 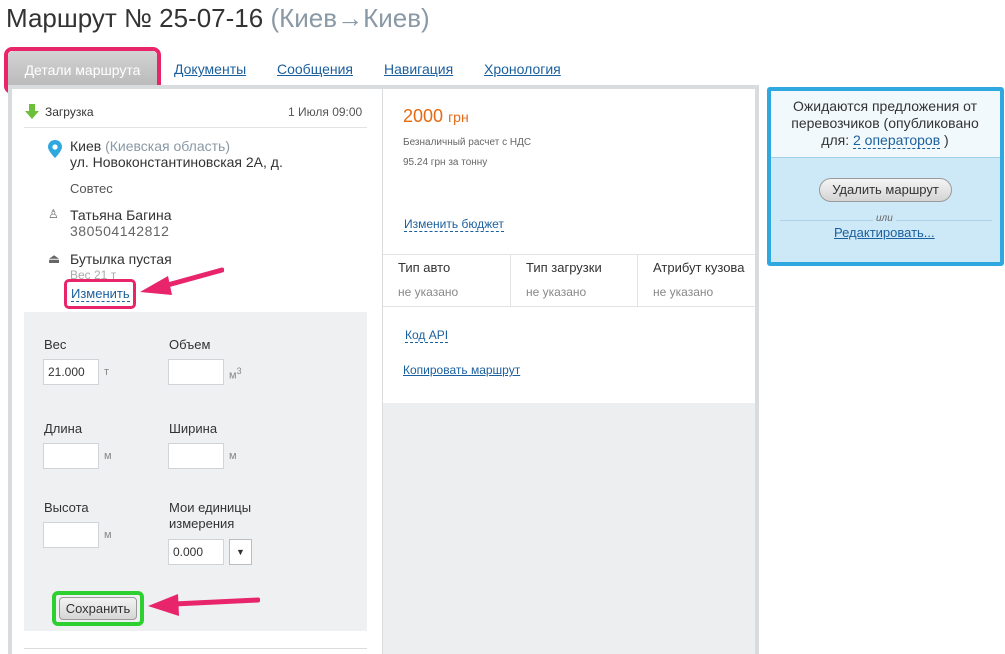 What do you see at coordinates (556, 292) in the screenshot?
I see `value-loading-type: не указано` at bounding box center [556, 292].